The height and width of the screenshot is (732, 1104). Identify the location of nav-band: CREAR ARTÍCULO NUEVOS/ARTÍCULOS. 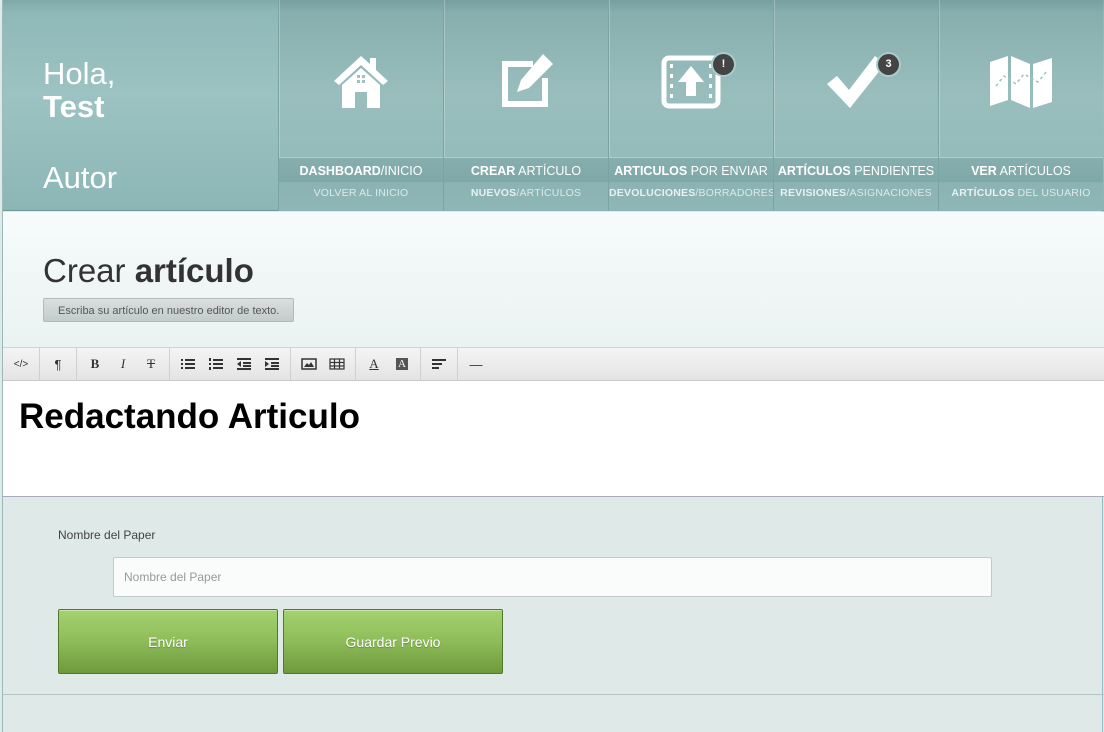
(526, 184).